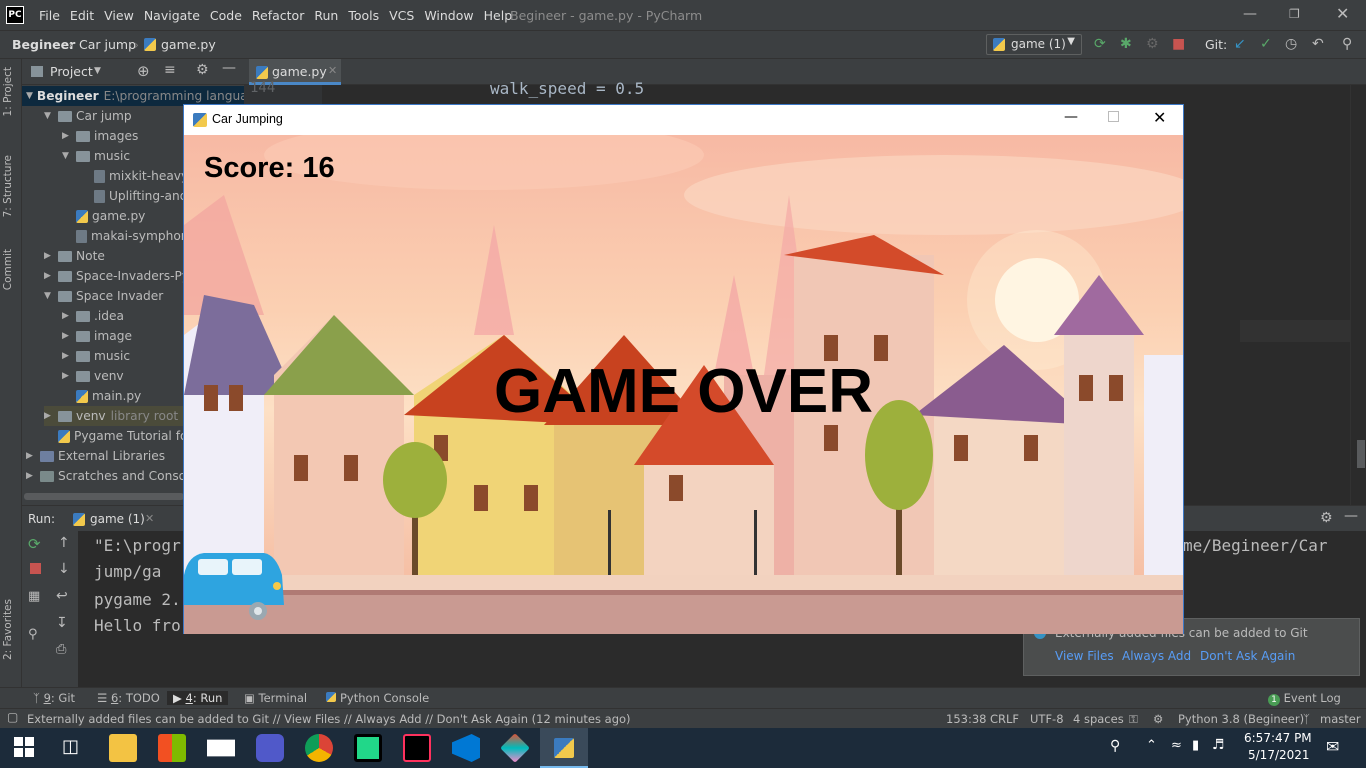 Image resolution: width=1366 pixels, height=768 pixels. I want to click on dont-ask-again-link: Don't Ask Again, so click(1247, 656).